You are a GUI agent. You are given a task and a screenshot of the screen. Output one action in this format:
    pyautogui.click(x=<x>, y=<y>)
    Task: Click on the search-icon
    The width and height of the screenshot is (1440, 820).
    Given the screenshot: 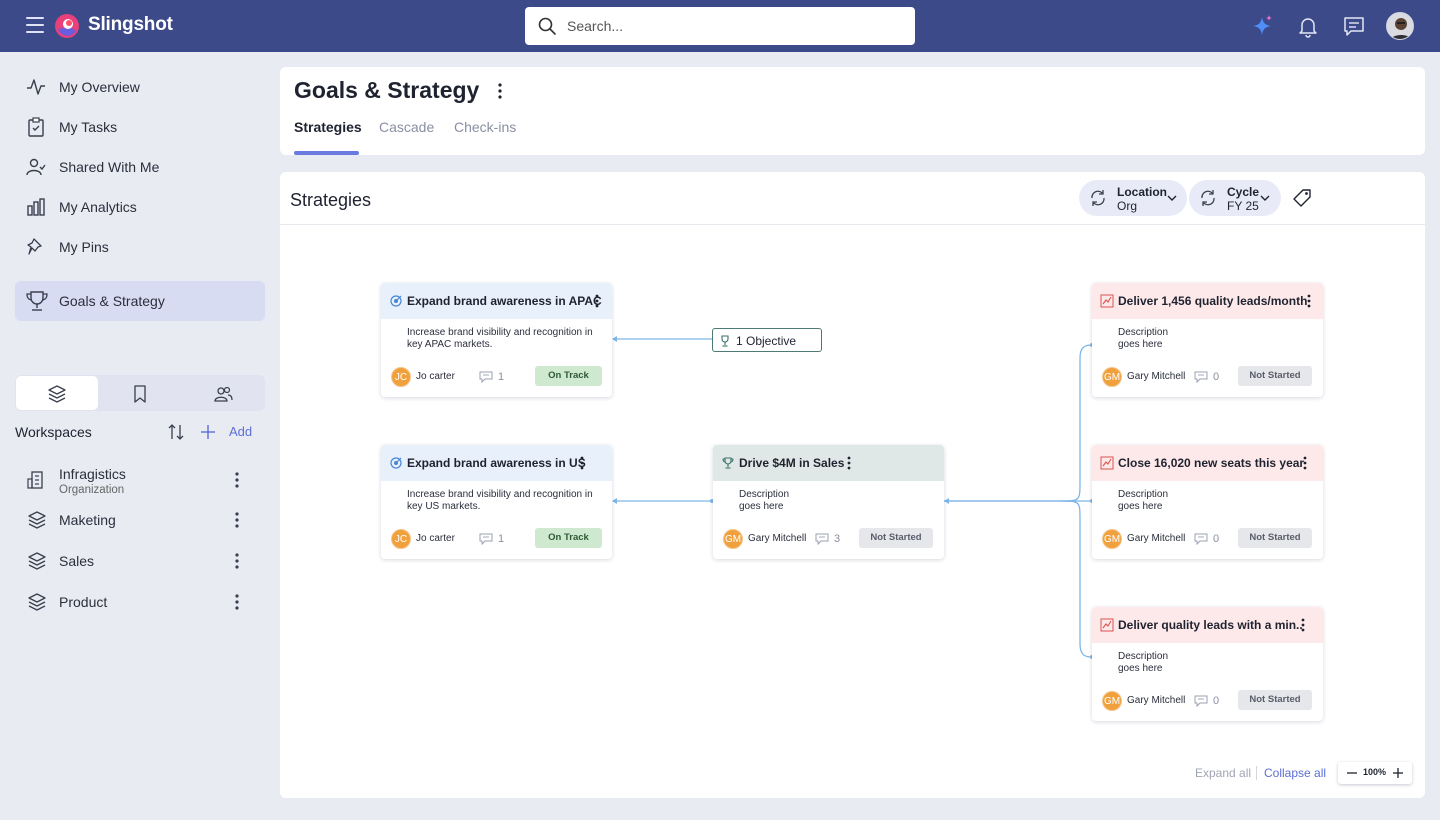 What is the action you would take?
    pyautogui.click(x=547, y=26)
    